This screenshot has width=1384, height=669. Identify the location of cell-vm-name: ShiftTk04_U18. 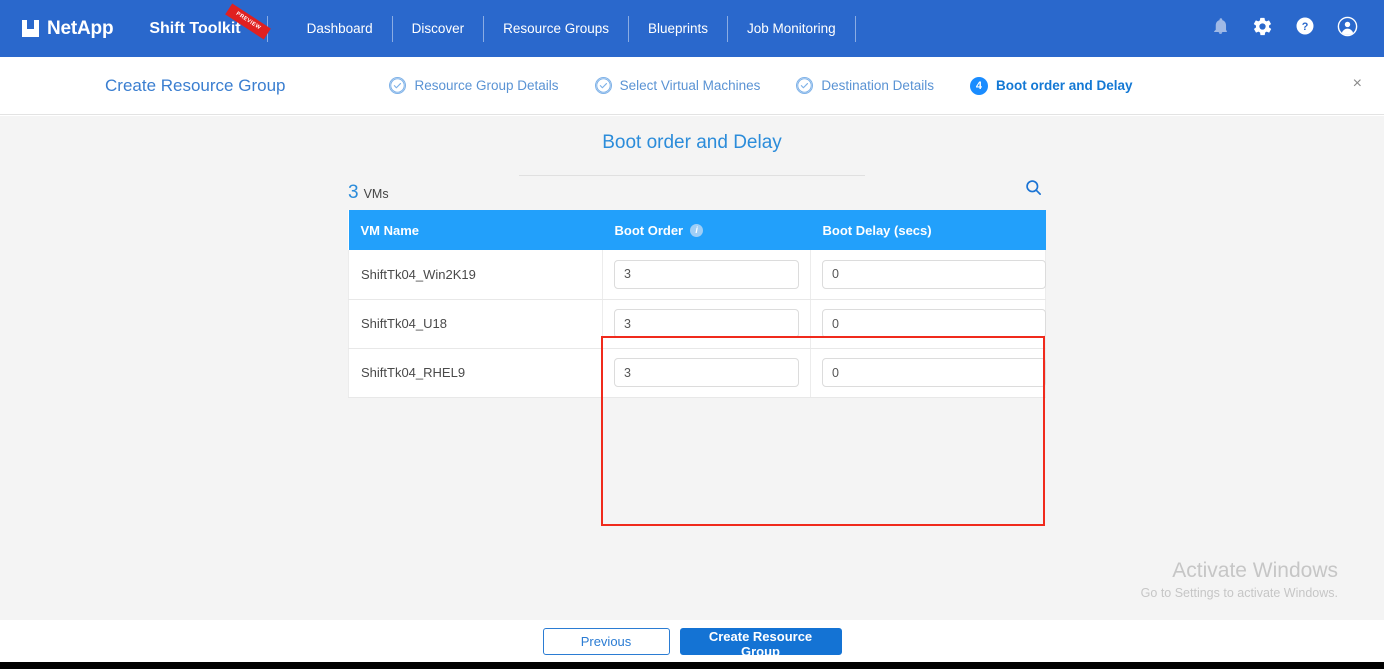
(475, 324).